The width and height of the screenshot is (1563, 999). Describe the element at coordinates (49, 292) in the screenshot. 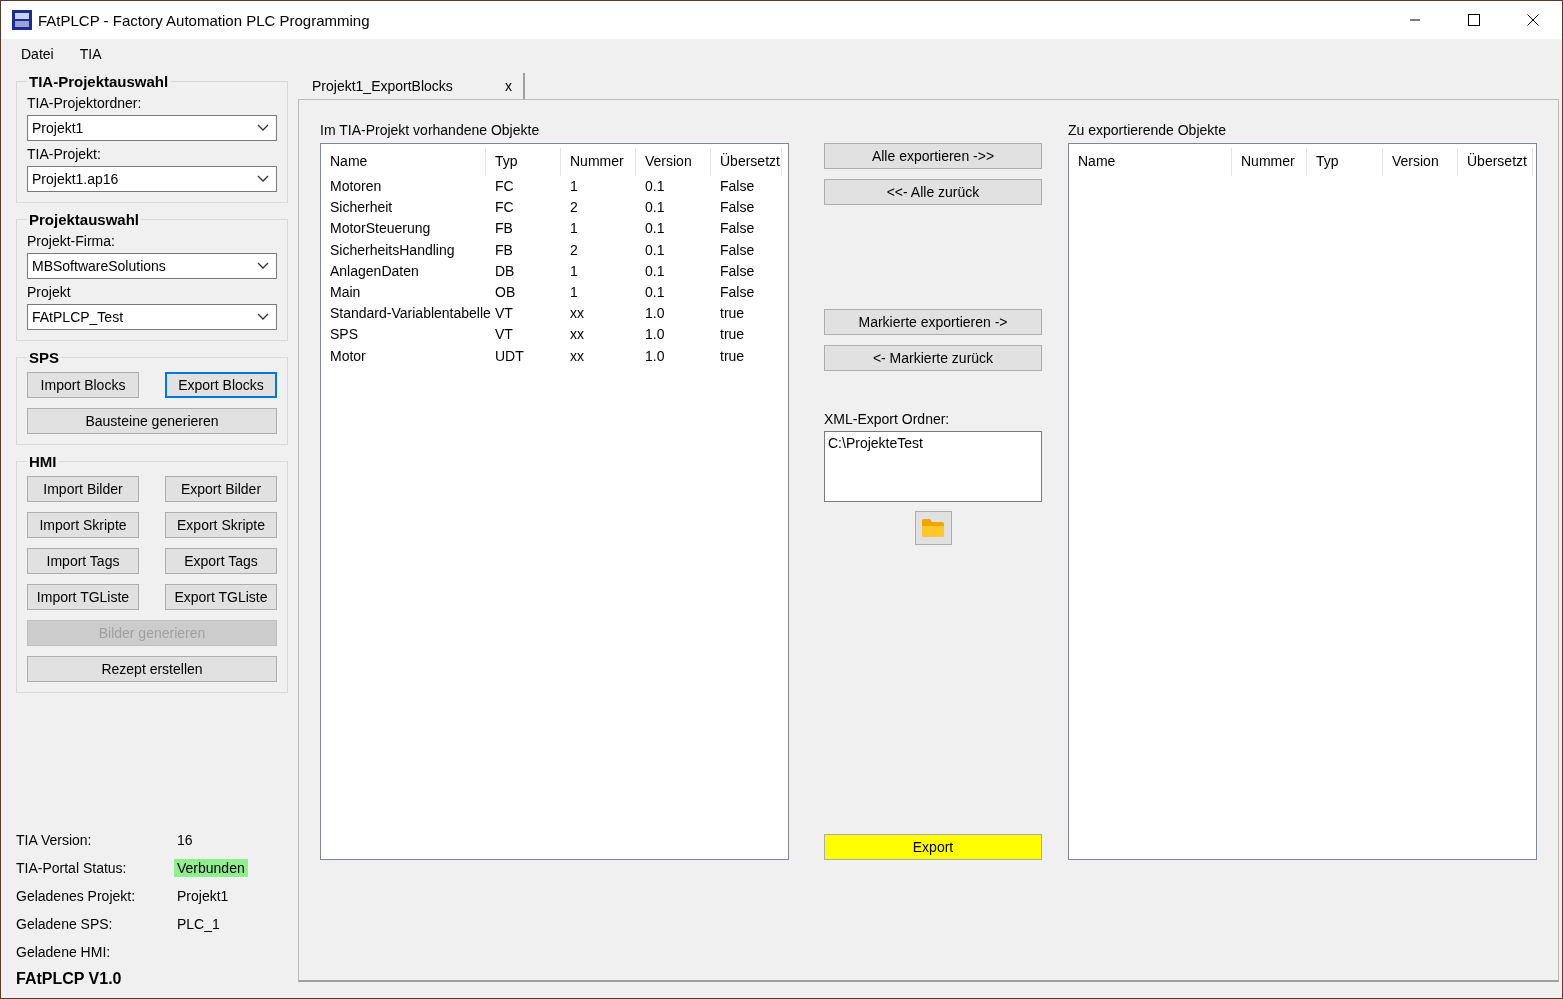

I see `field-label: Projekt` at that location.